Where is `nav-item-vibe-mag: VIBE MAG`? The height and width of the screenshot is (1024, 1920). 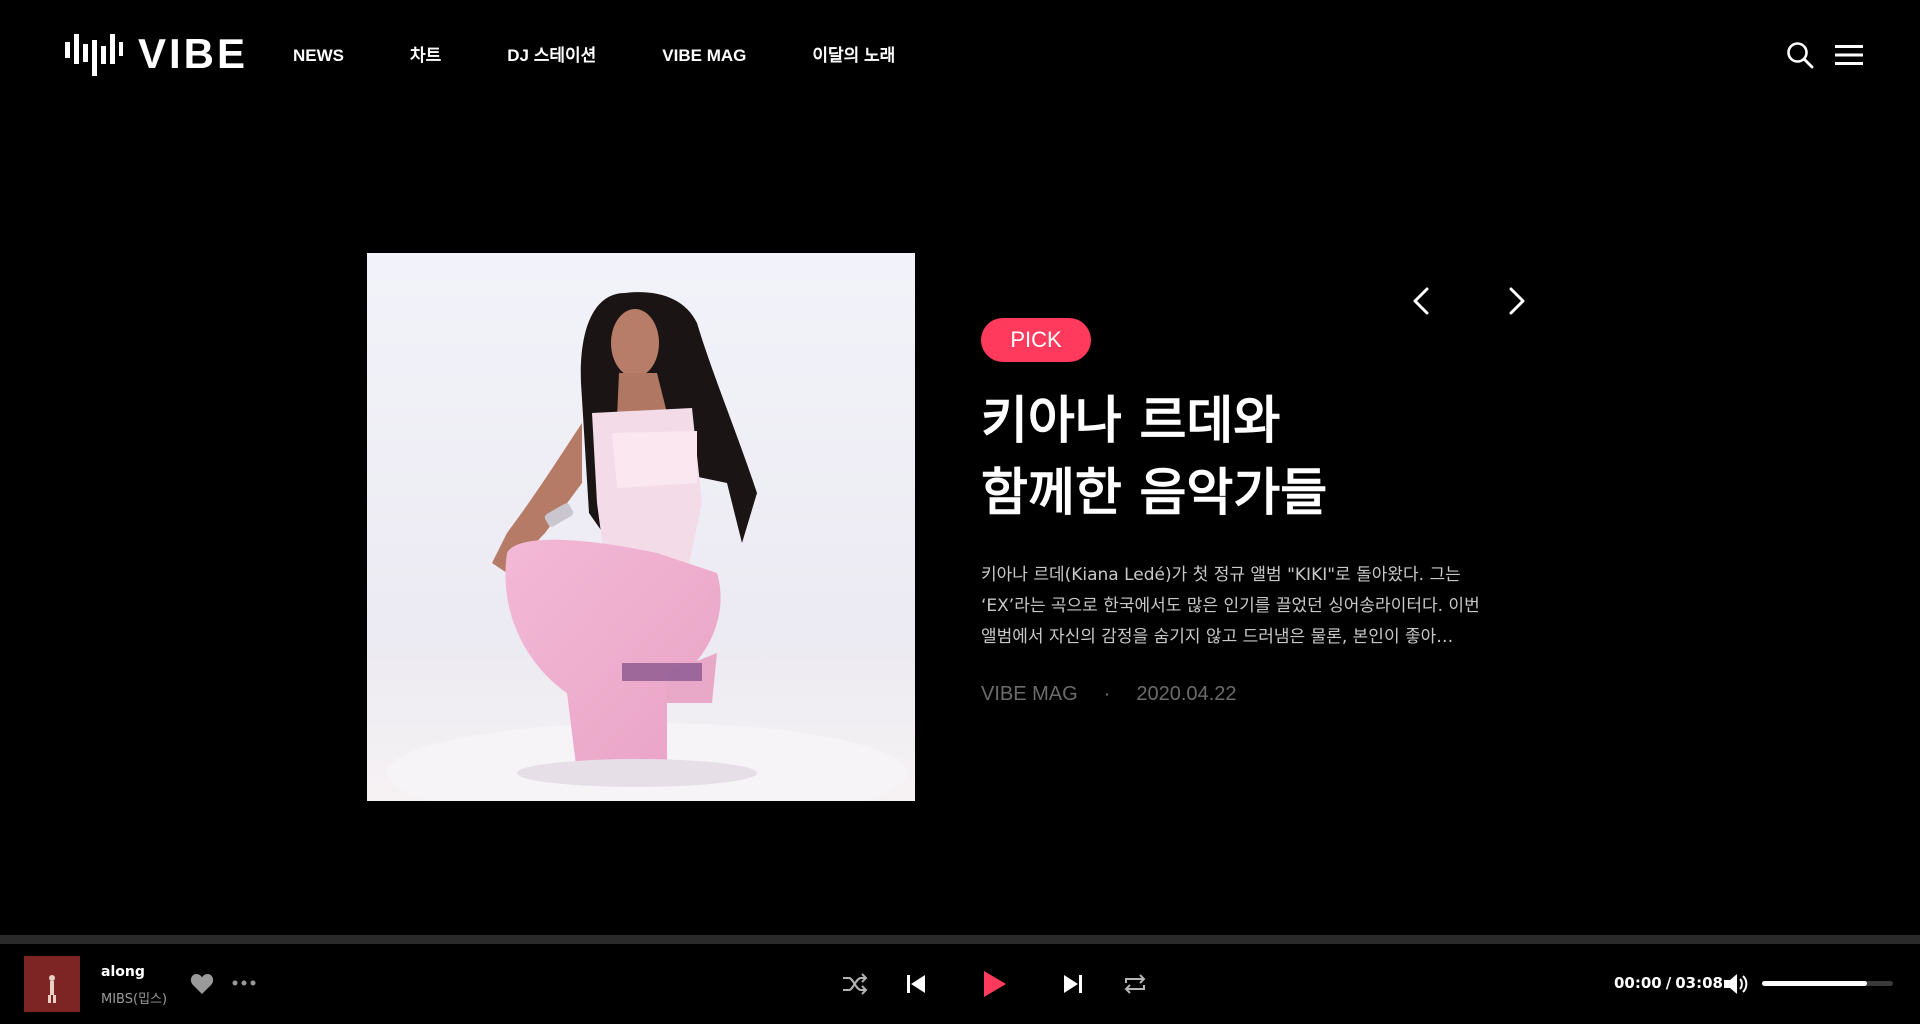 nav-item-vibe-mag: VIBE MAG is located at coordinates (704, 56).